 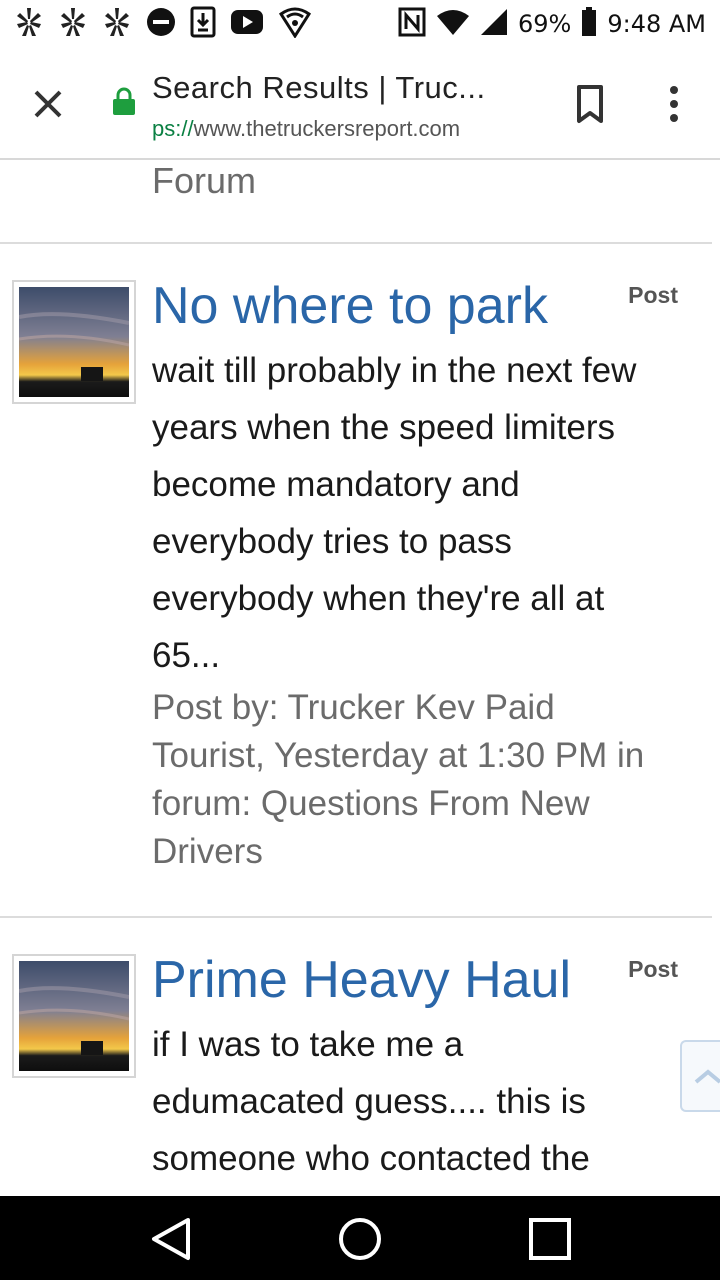 I want to click on lock-icon, so click(x=124, y=103).